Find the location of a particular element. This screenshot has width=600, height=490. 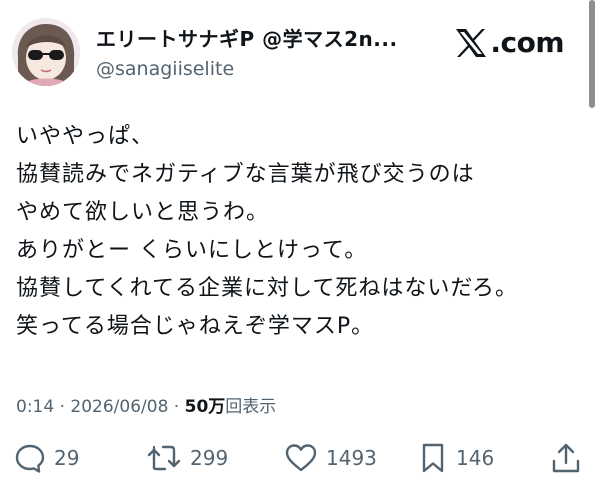

tweet-line: やめて欲しいと思うわ。 is located at coordinates (143, 212).